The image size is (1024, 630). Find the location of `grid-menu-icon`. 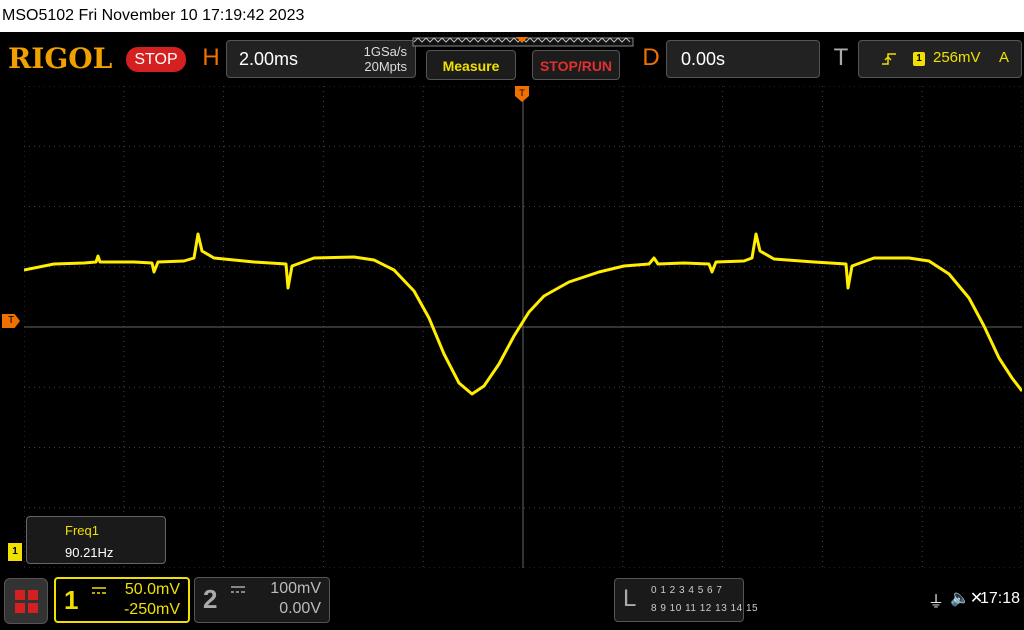

grid-menu-icon is located at coordinates (26, 601).